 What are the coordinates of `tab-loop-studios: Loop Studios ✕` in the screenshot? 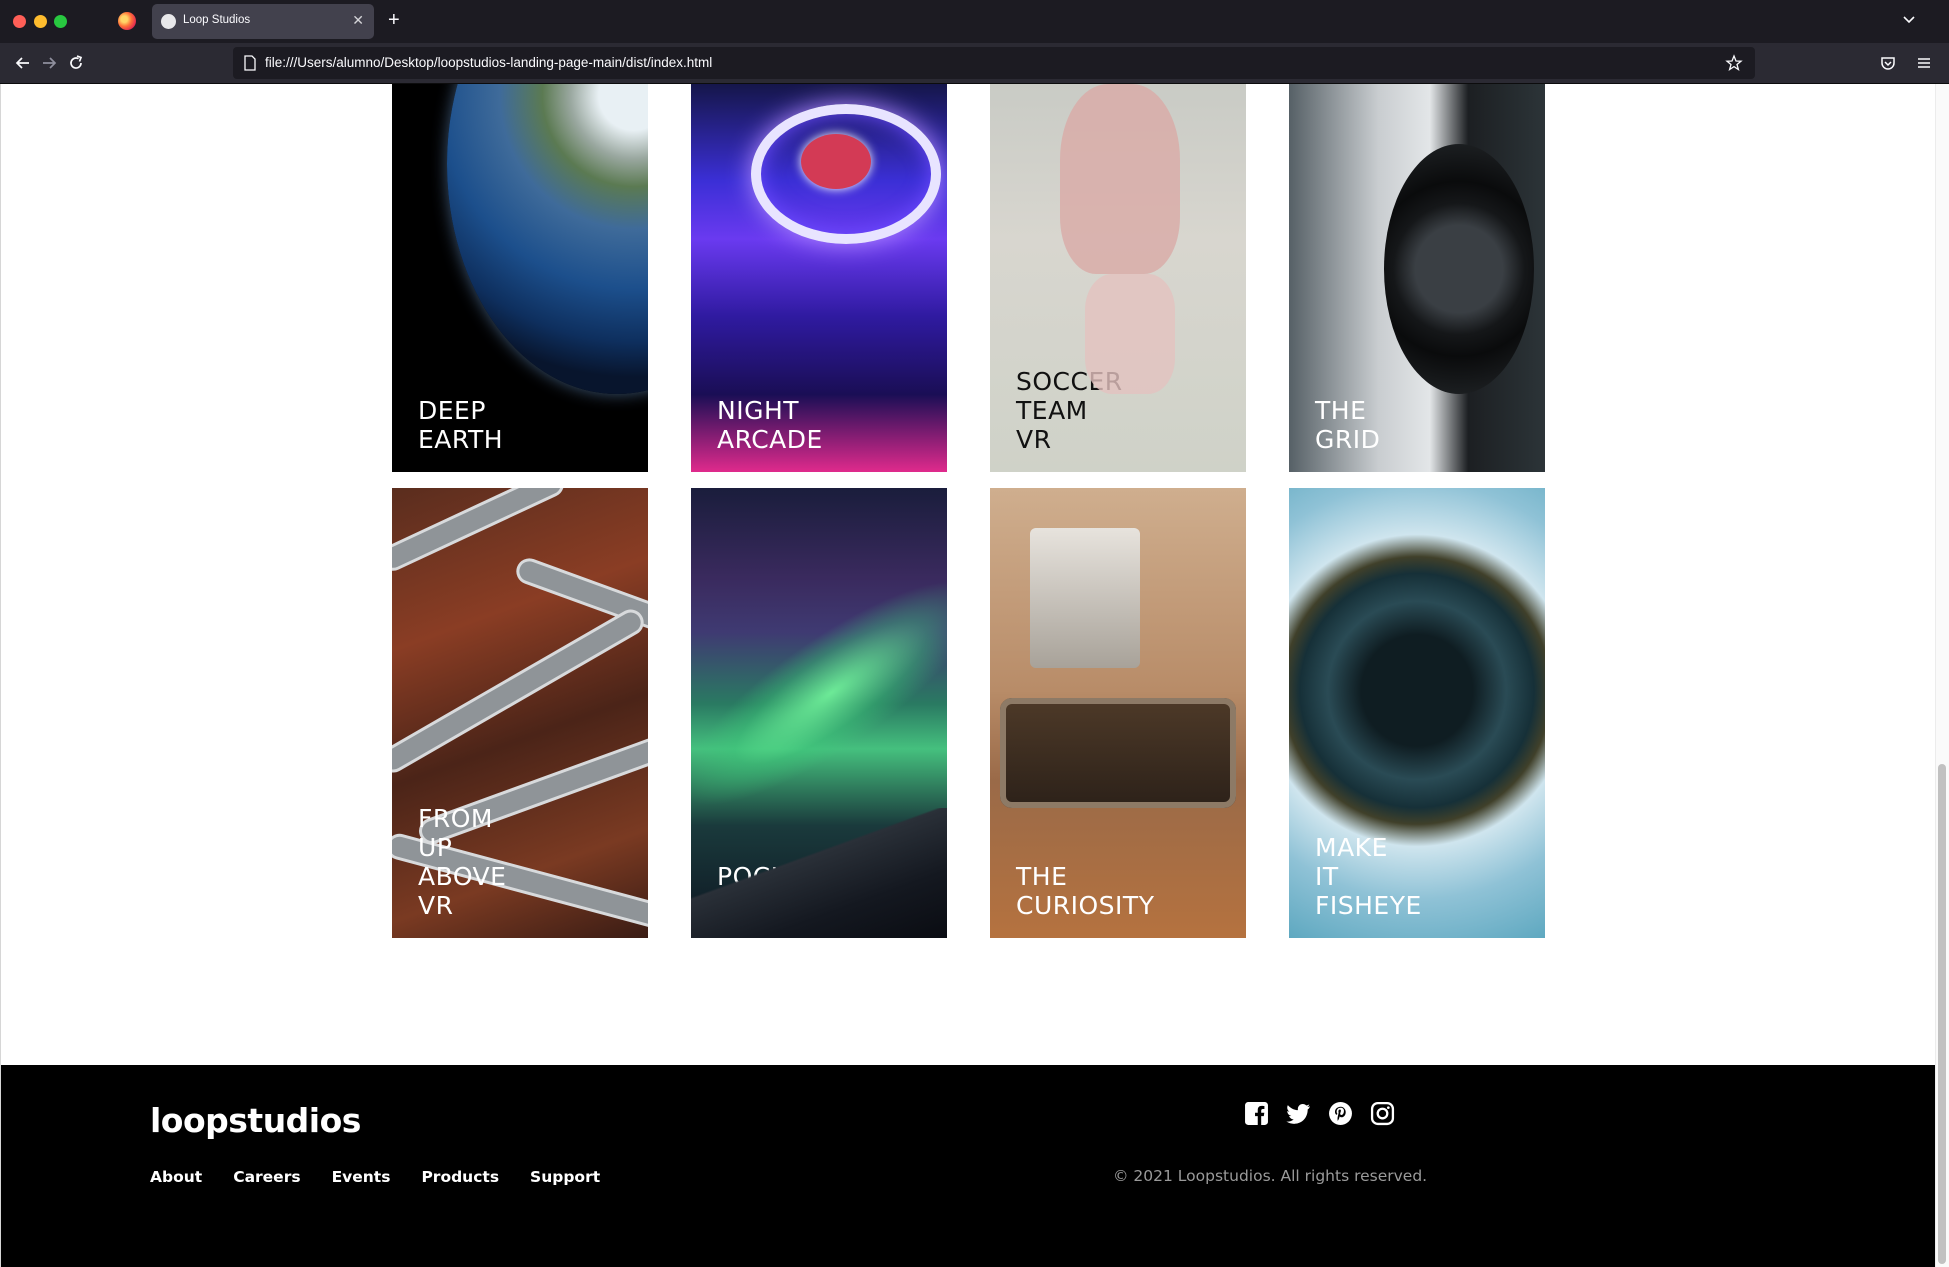 It's located at (263, 21).